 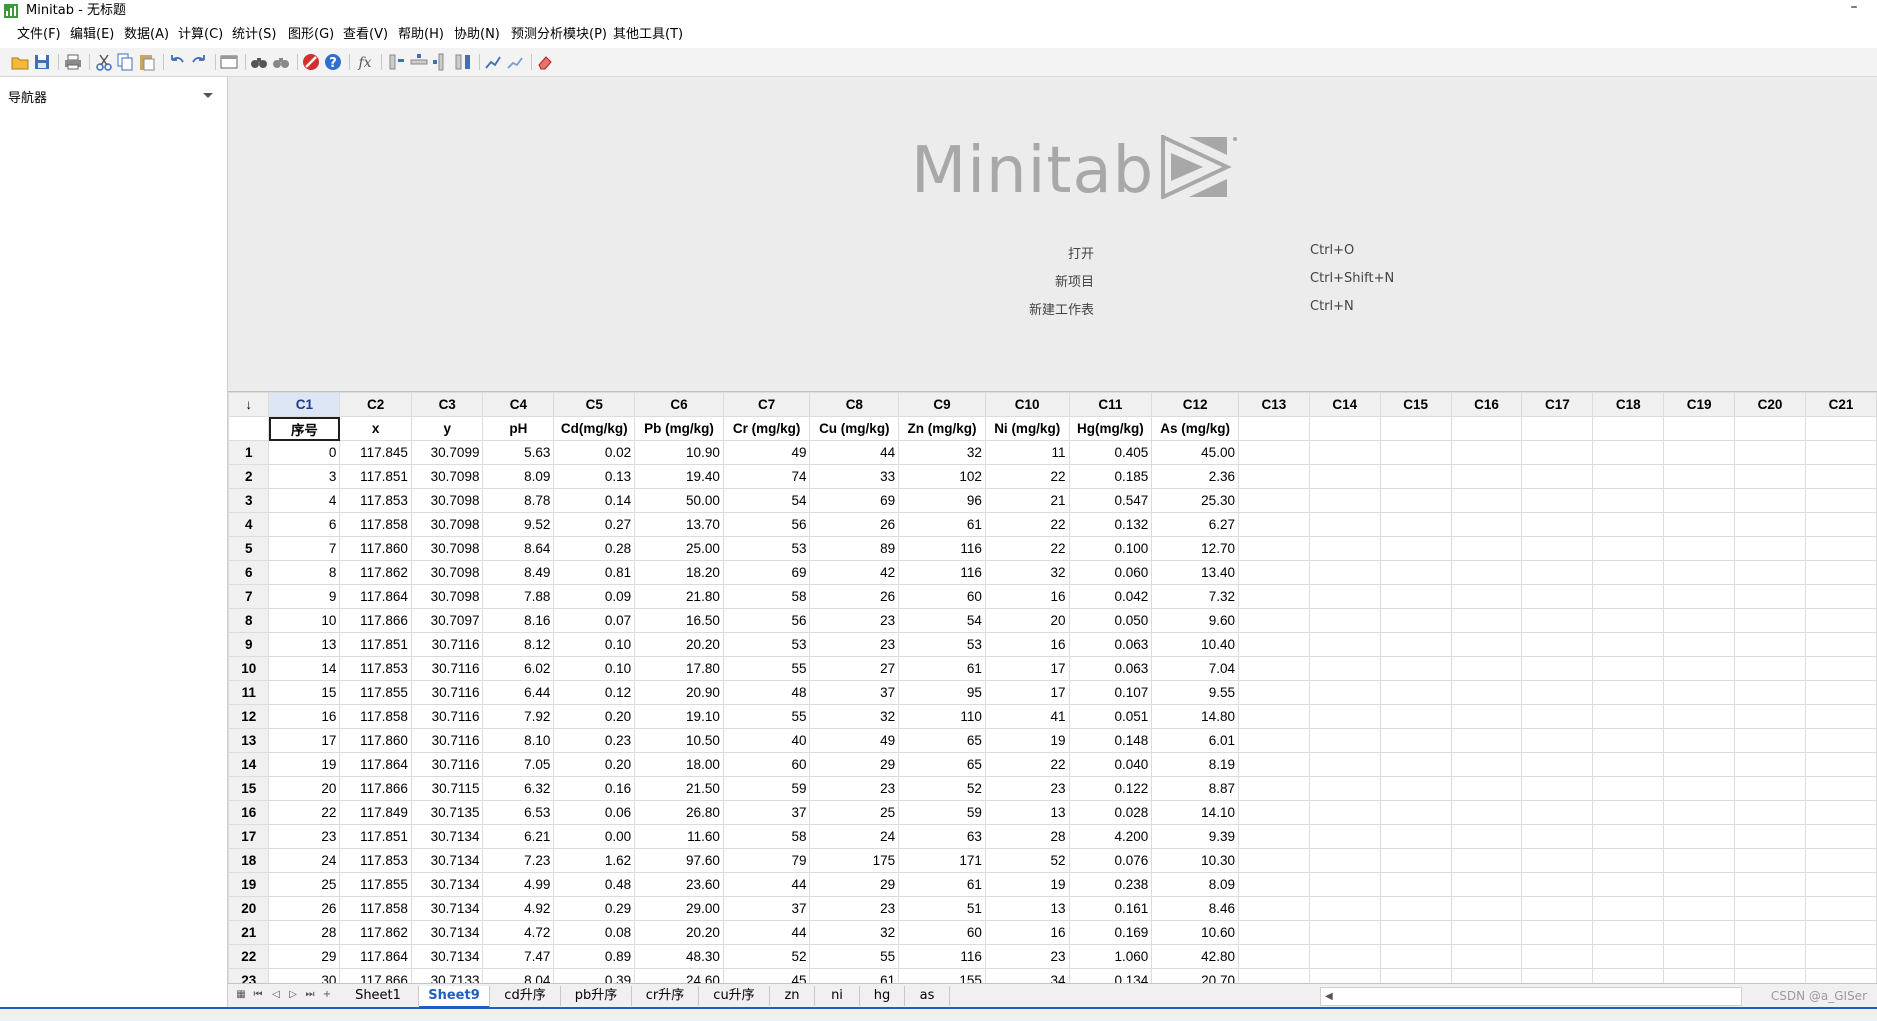 What do you see at coordinates (1027, 500) in the screenshot?
I see `data-cell: 21` at bounding box center [1027, 500].